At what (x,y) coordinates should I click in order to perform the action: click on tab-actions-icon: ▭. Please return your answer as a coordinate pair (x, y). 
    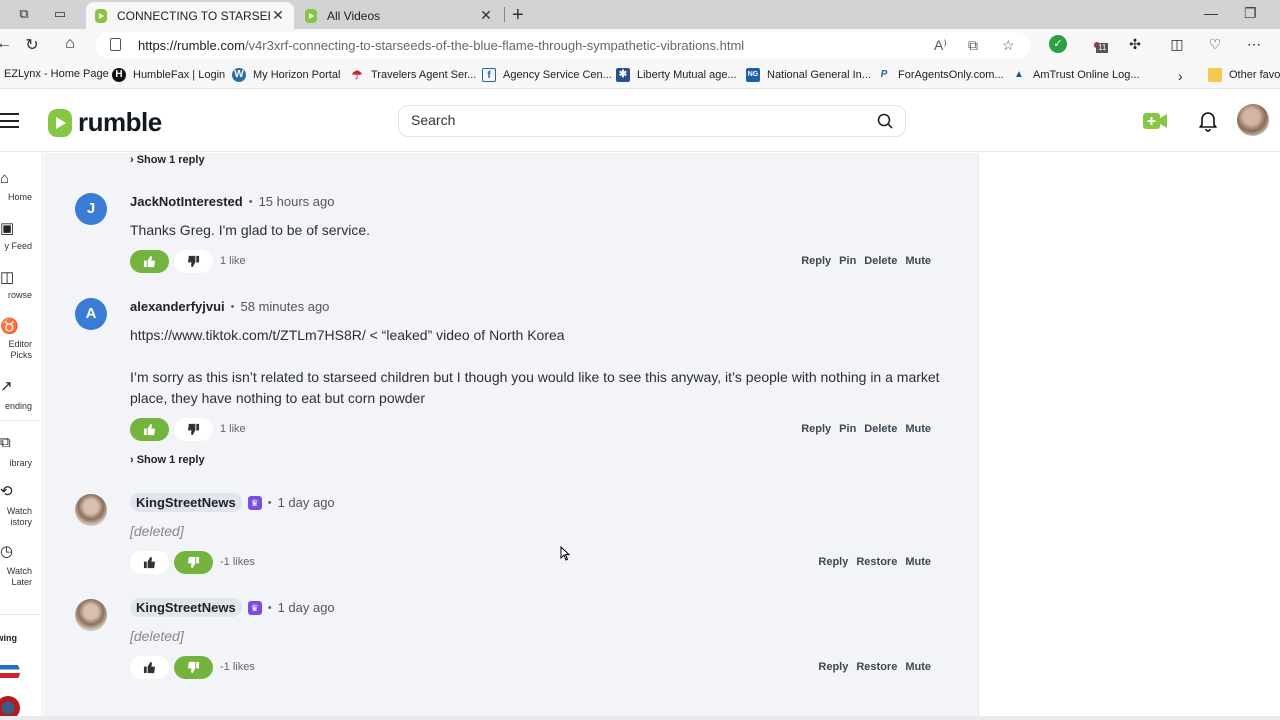
    Looking at the image, I should click on (60, 14).